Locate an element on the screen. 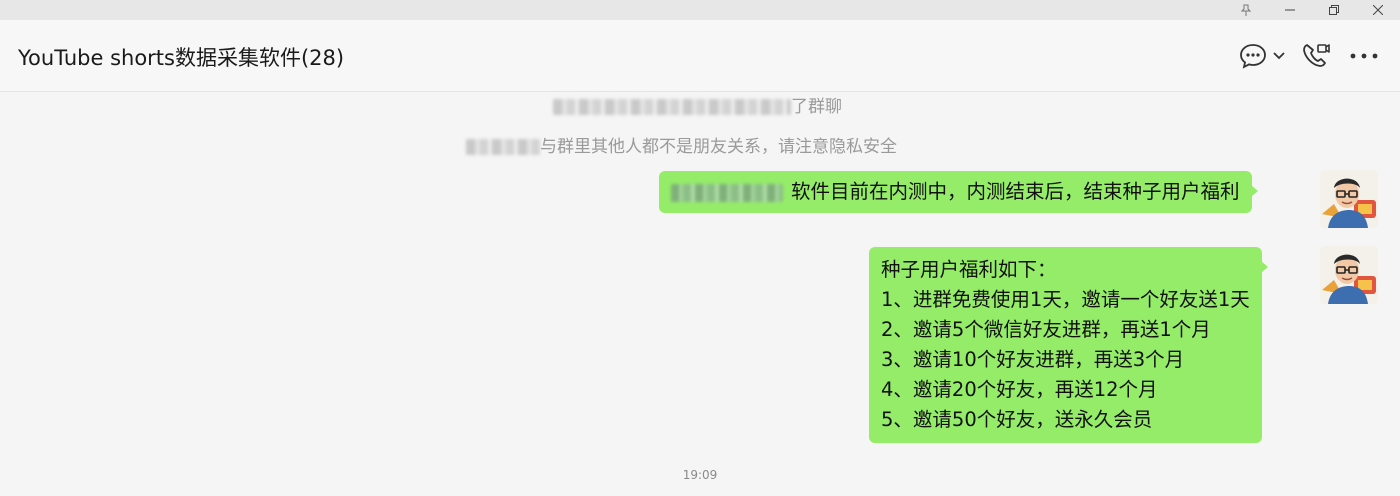  restore-icon is located at coordinates (1334, 10).